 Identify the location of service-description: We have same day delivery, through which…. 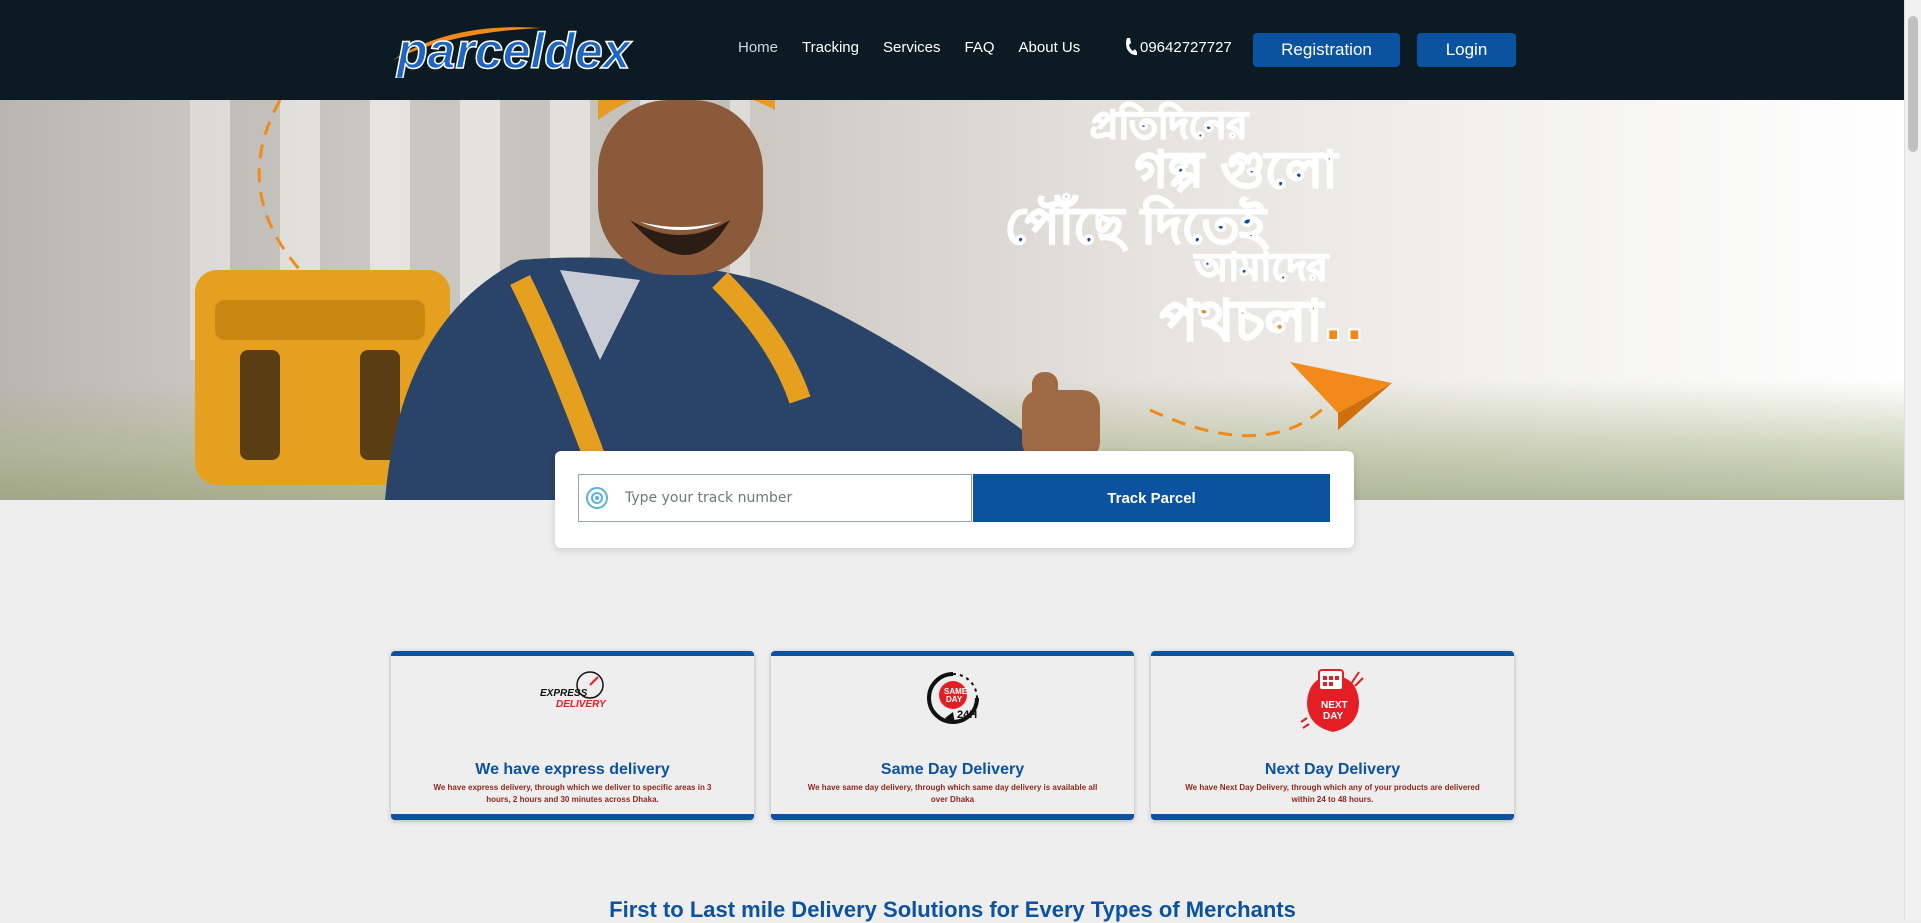
(952, 793).